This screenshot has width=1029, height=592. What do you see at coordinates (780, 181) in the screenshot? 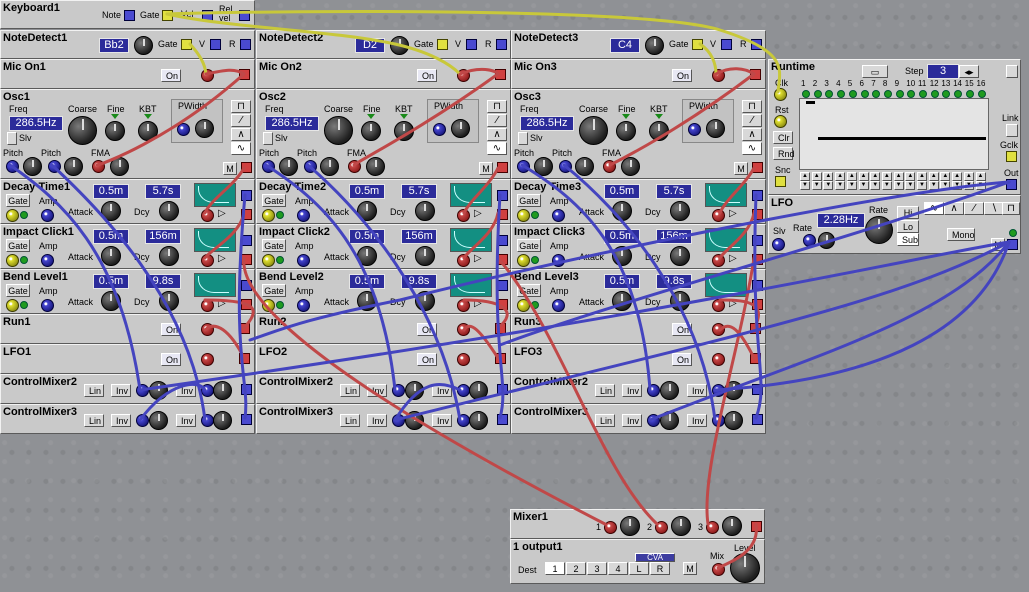
I see `snc-output-port` at bounding box center [780, 181].